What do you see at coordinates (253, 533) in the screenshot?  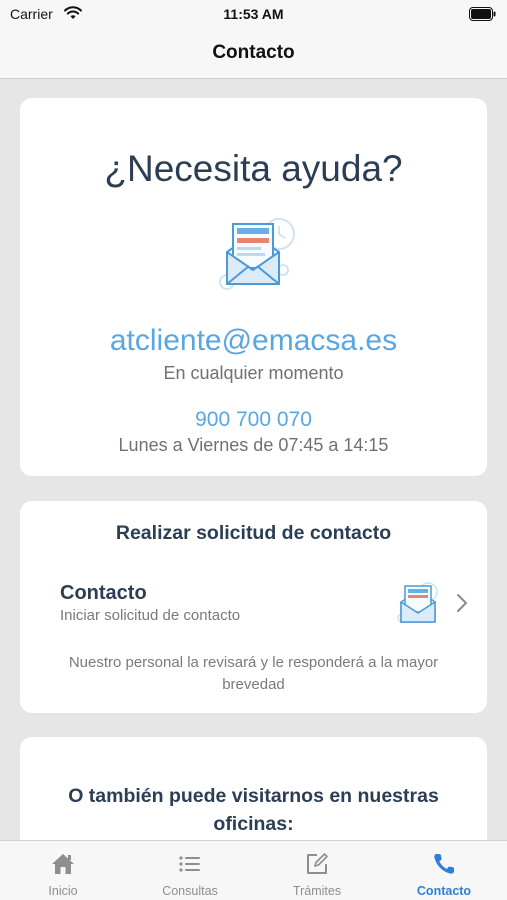 I see `request-section-title: Realizar solicitud de contacto` at bounding box center [253, 533].